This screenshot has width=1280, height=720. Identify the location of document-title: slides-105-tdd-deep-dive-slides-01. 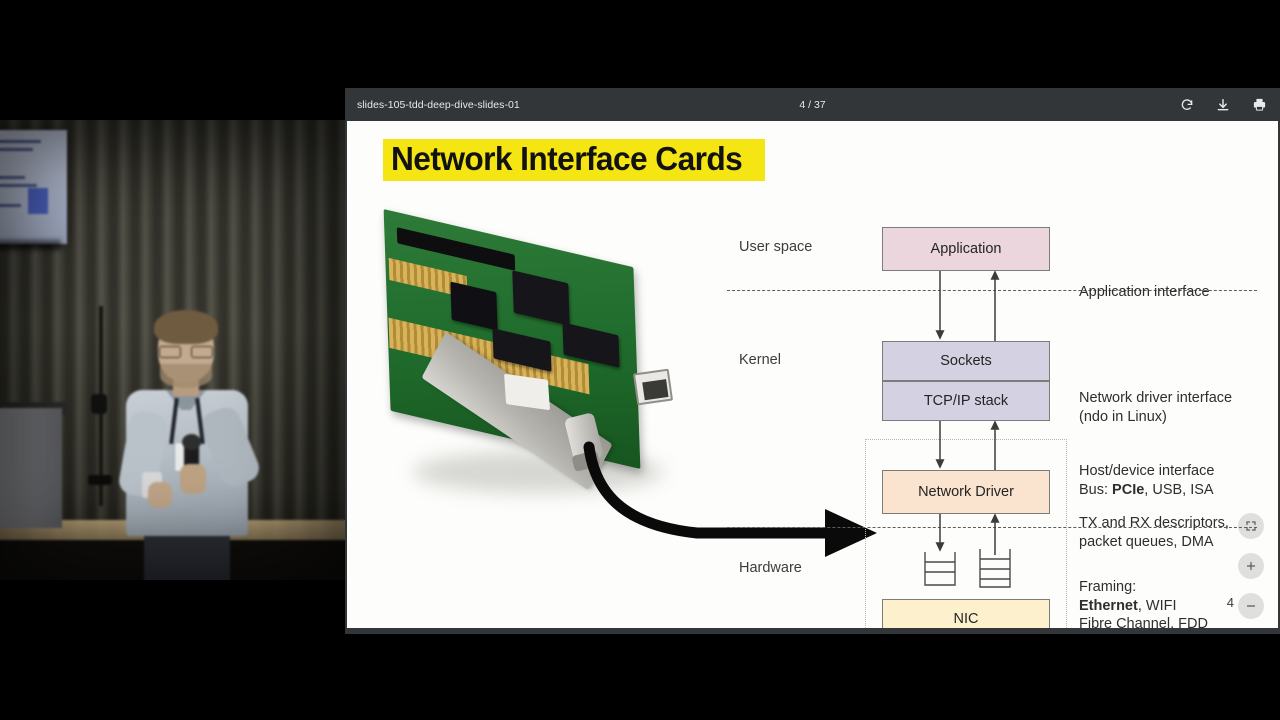
(438, 104).